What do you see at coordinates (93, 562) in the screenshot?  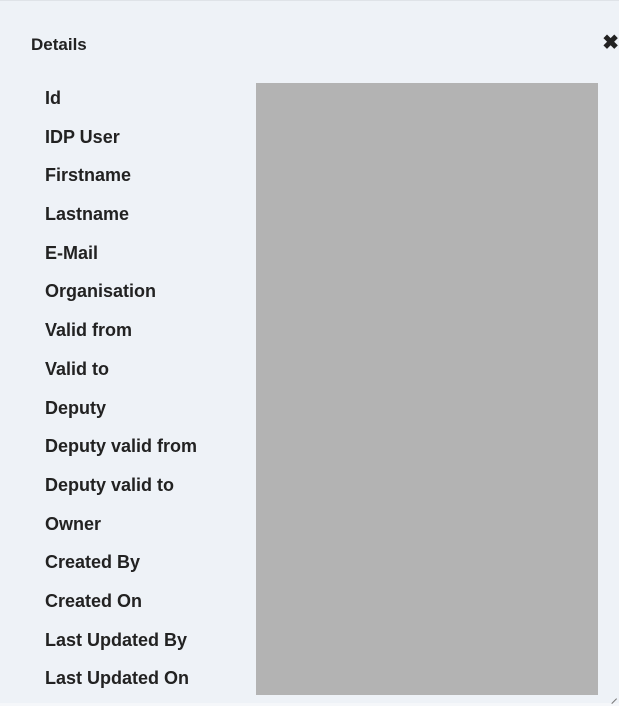 I see `field-label-created-by: Created By` at bounding box center [93, 562].